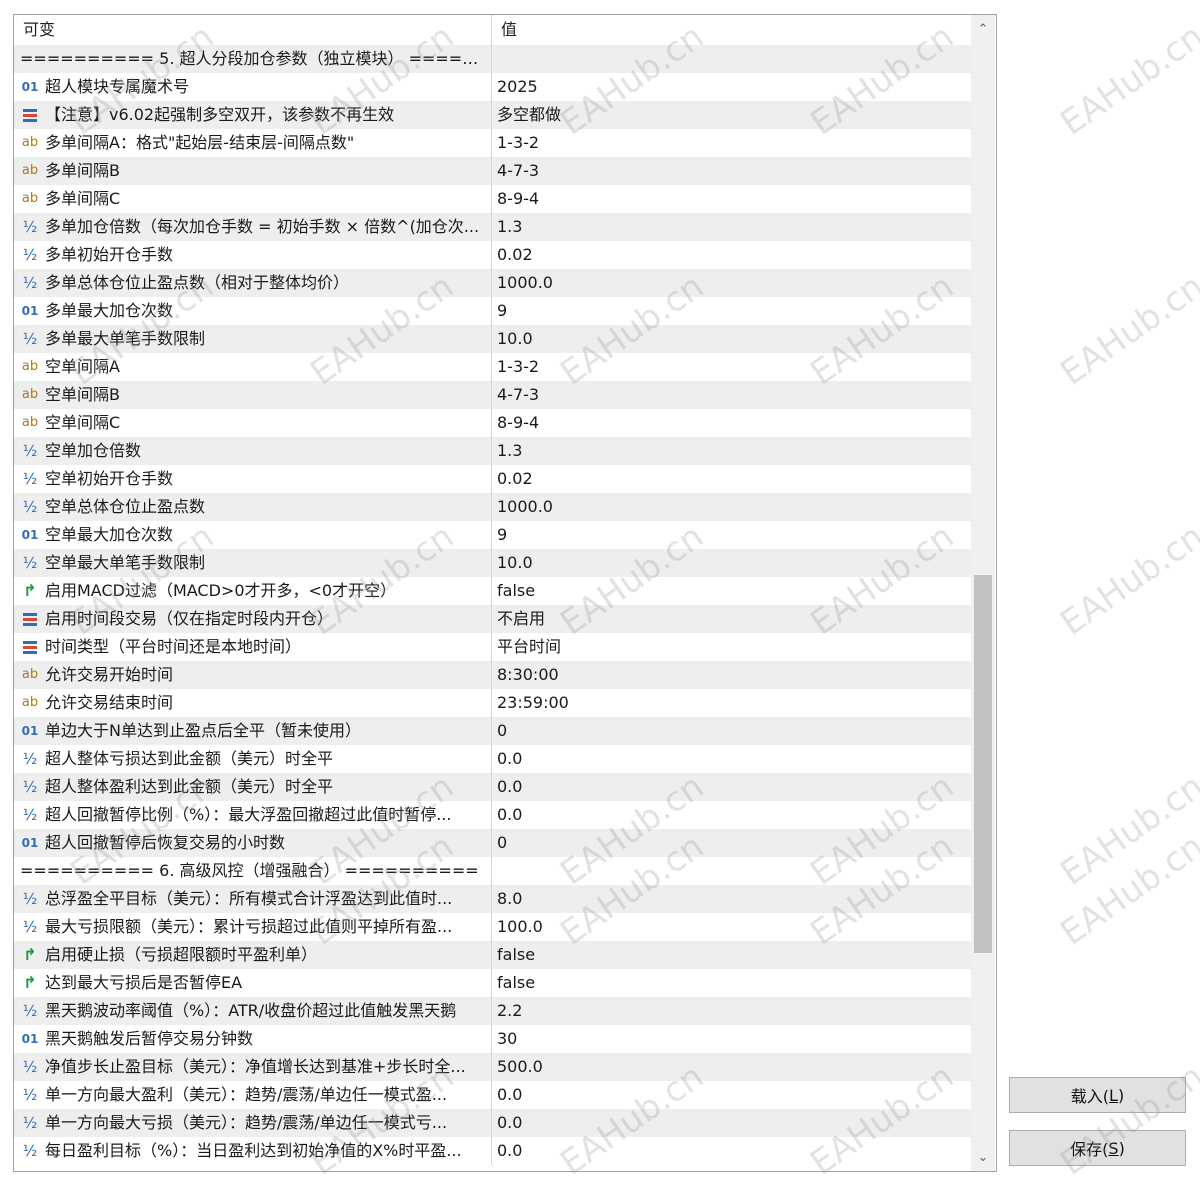 The image size is (1200, 1185). I want to click on parameter-row: ab 空单间隔A 1-3-2, so click(492, 367).